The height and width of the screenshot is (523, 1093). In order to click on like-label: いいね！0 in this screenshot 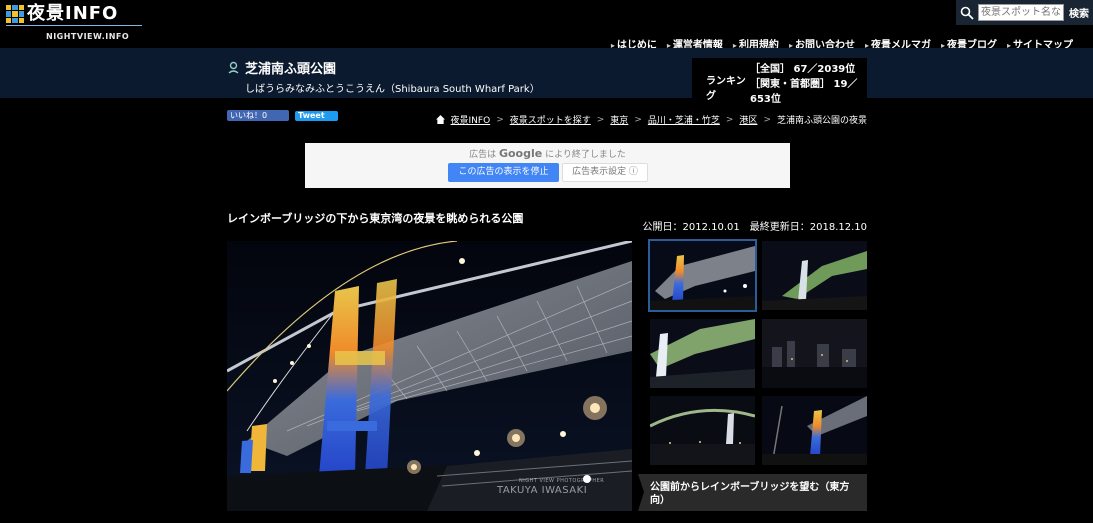, I will do `click(249, 115)`.